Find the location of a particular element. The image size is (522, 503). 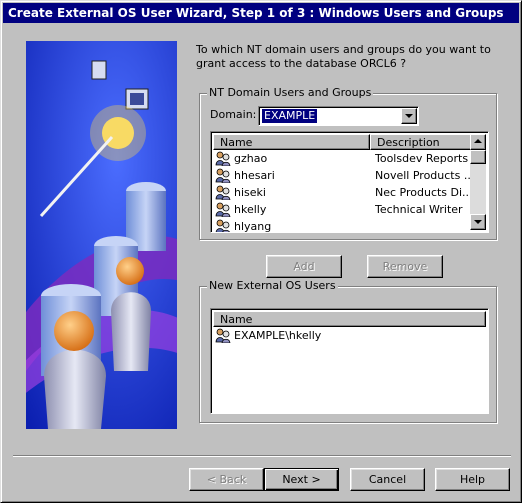

chevron-down-icon is located at coordinates (409, 116).